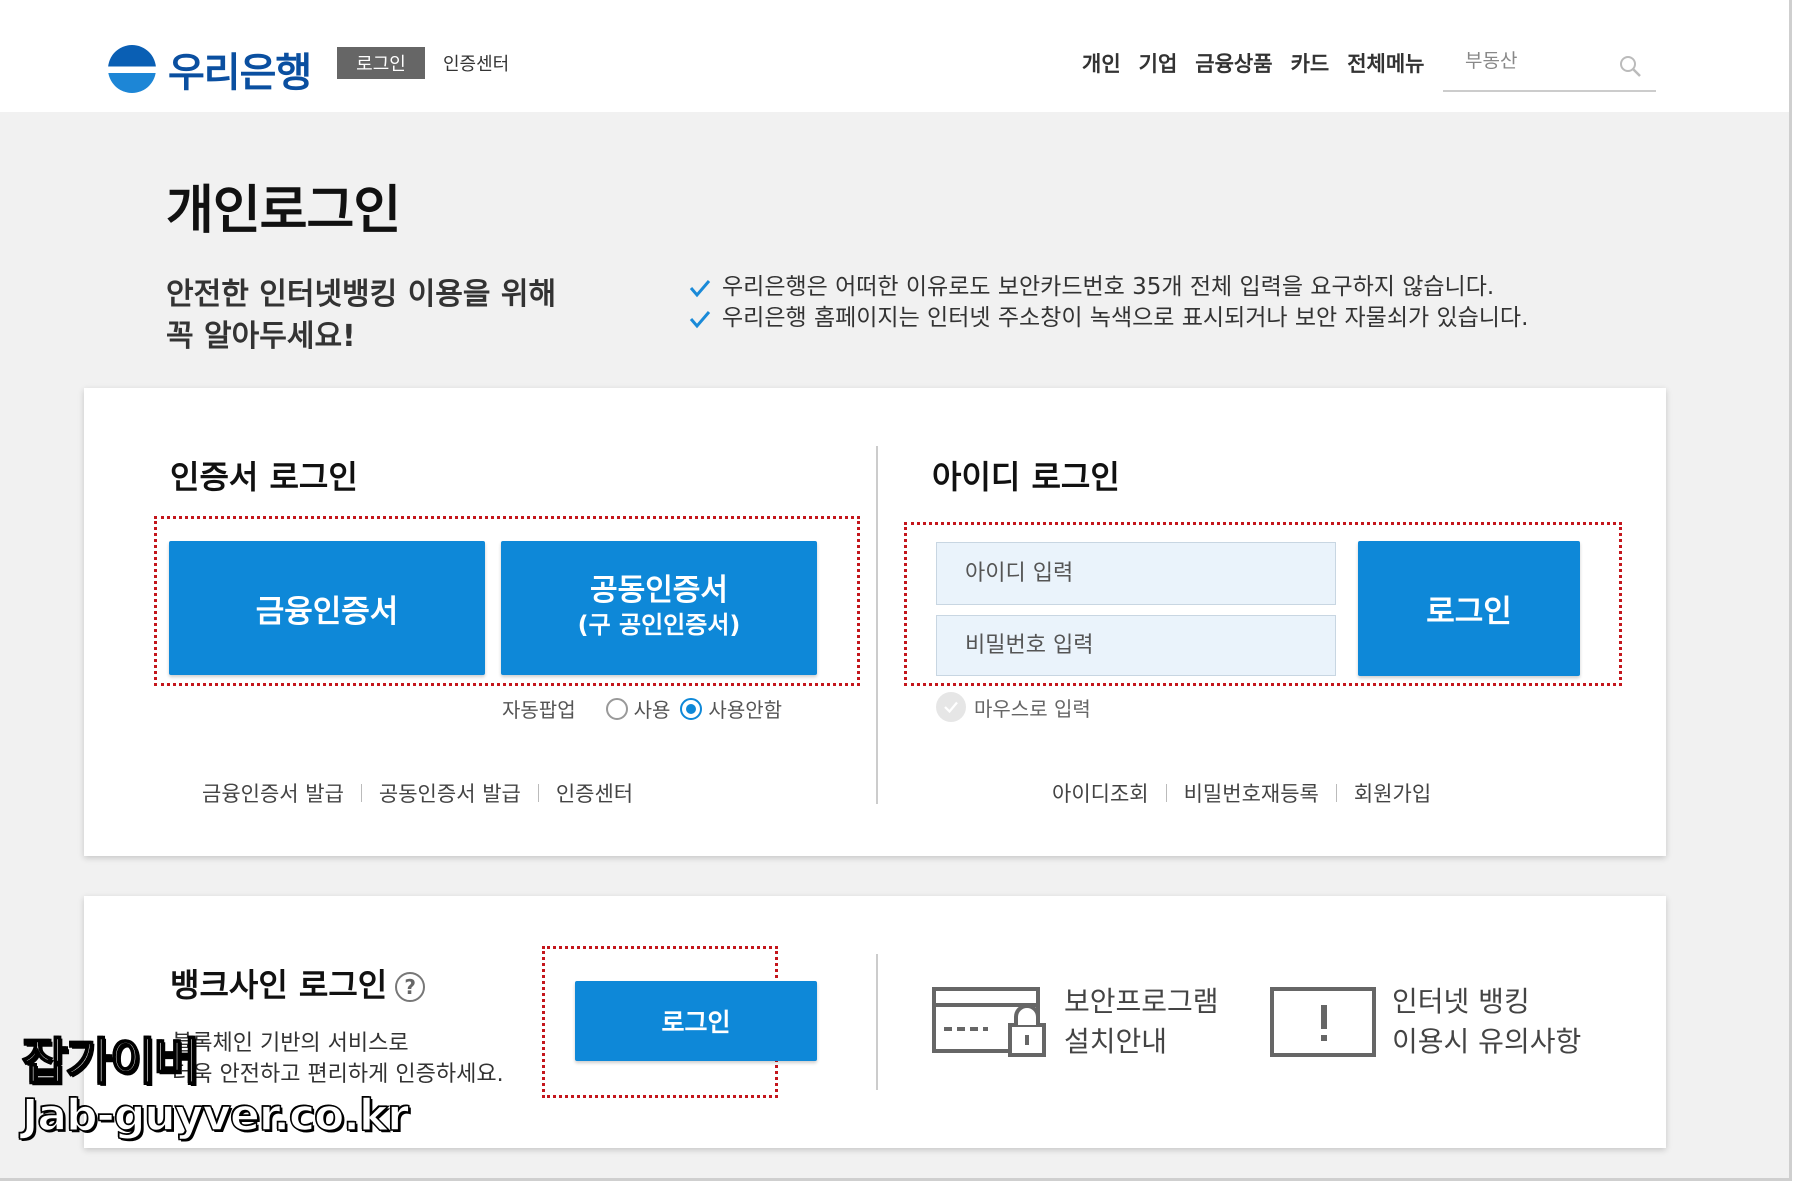  What do you see at coordinates (1487, 1041) in the screenshot?
I see `caution-line2: 이용시 유의사항` at bounding box center [1487, 1041].